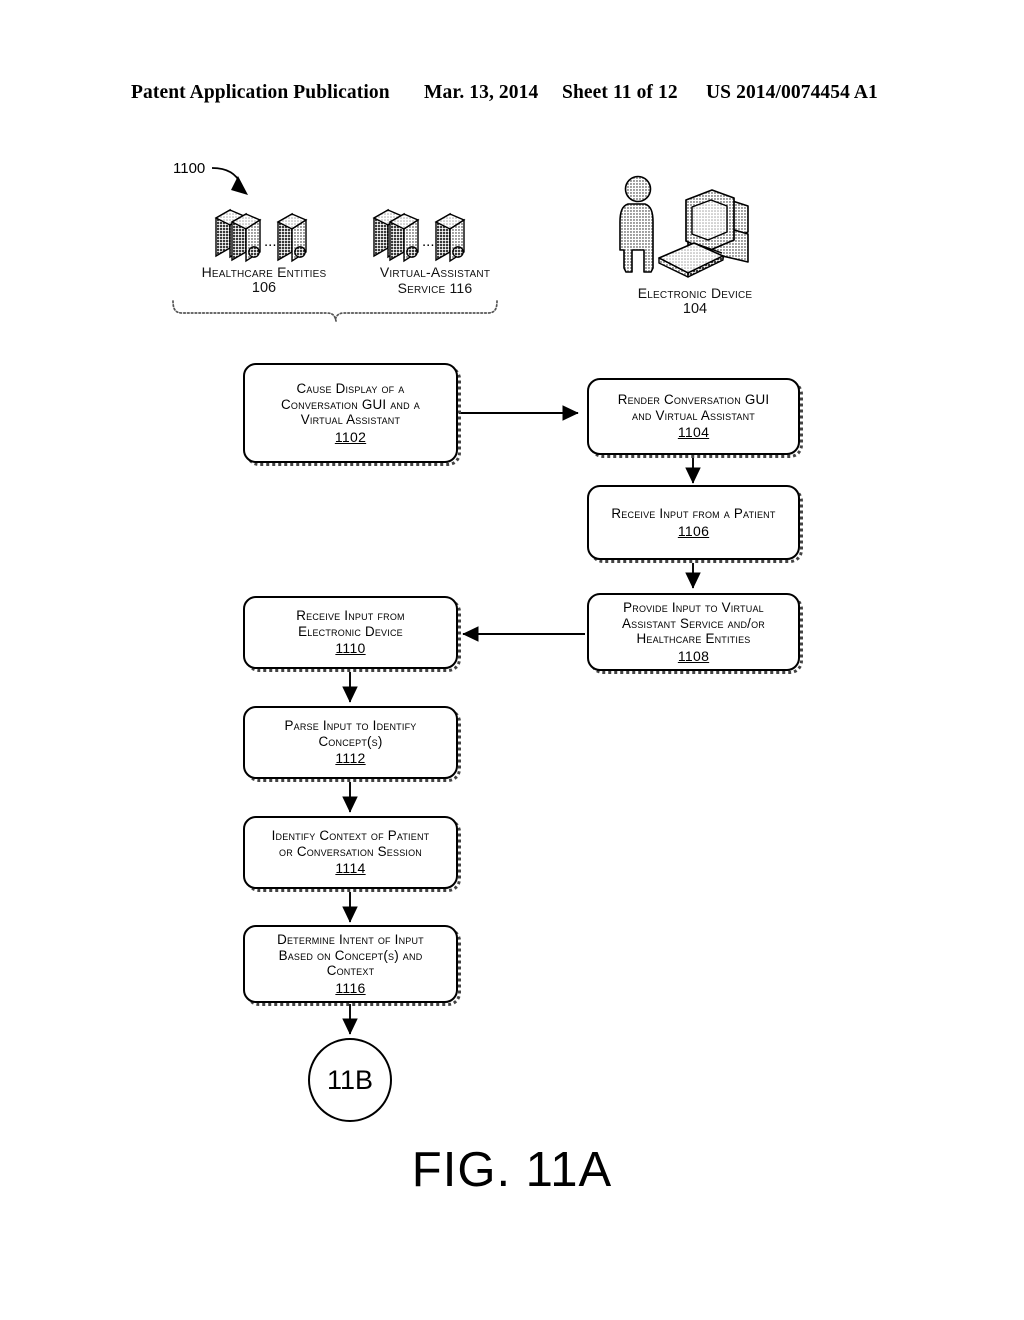 The width and height of the screenshot is (1024, 1320). I want to click on box-1110-number: 1110, so click(350, 648).